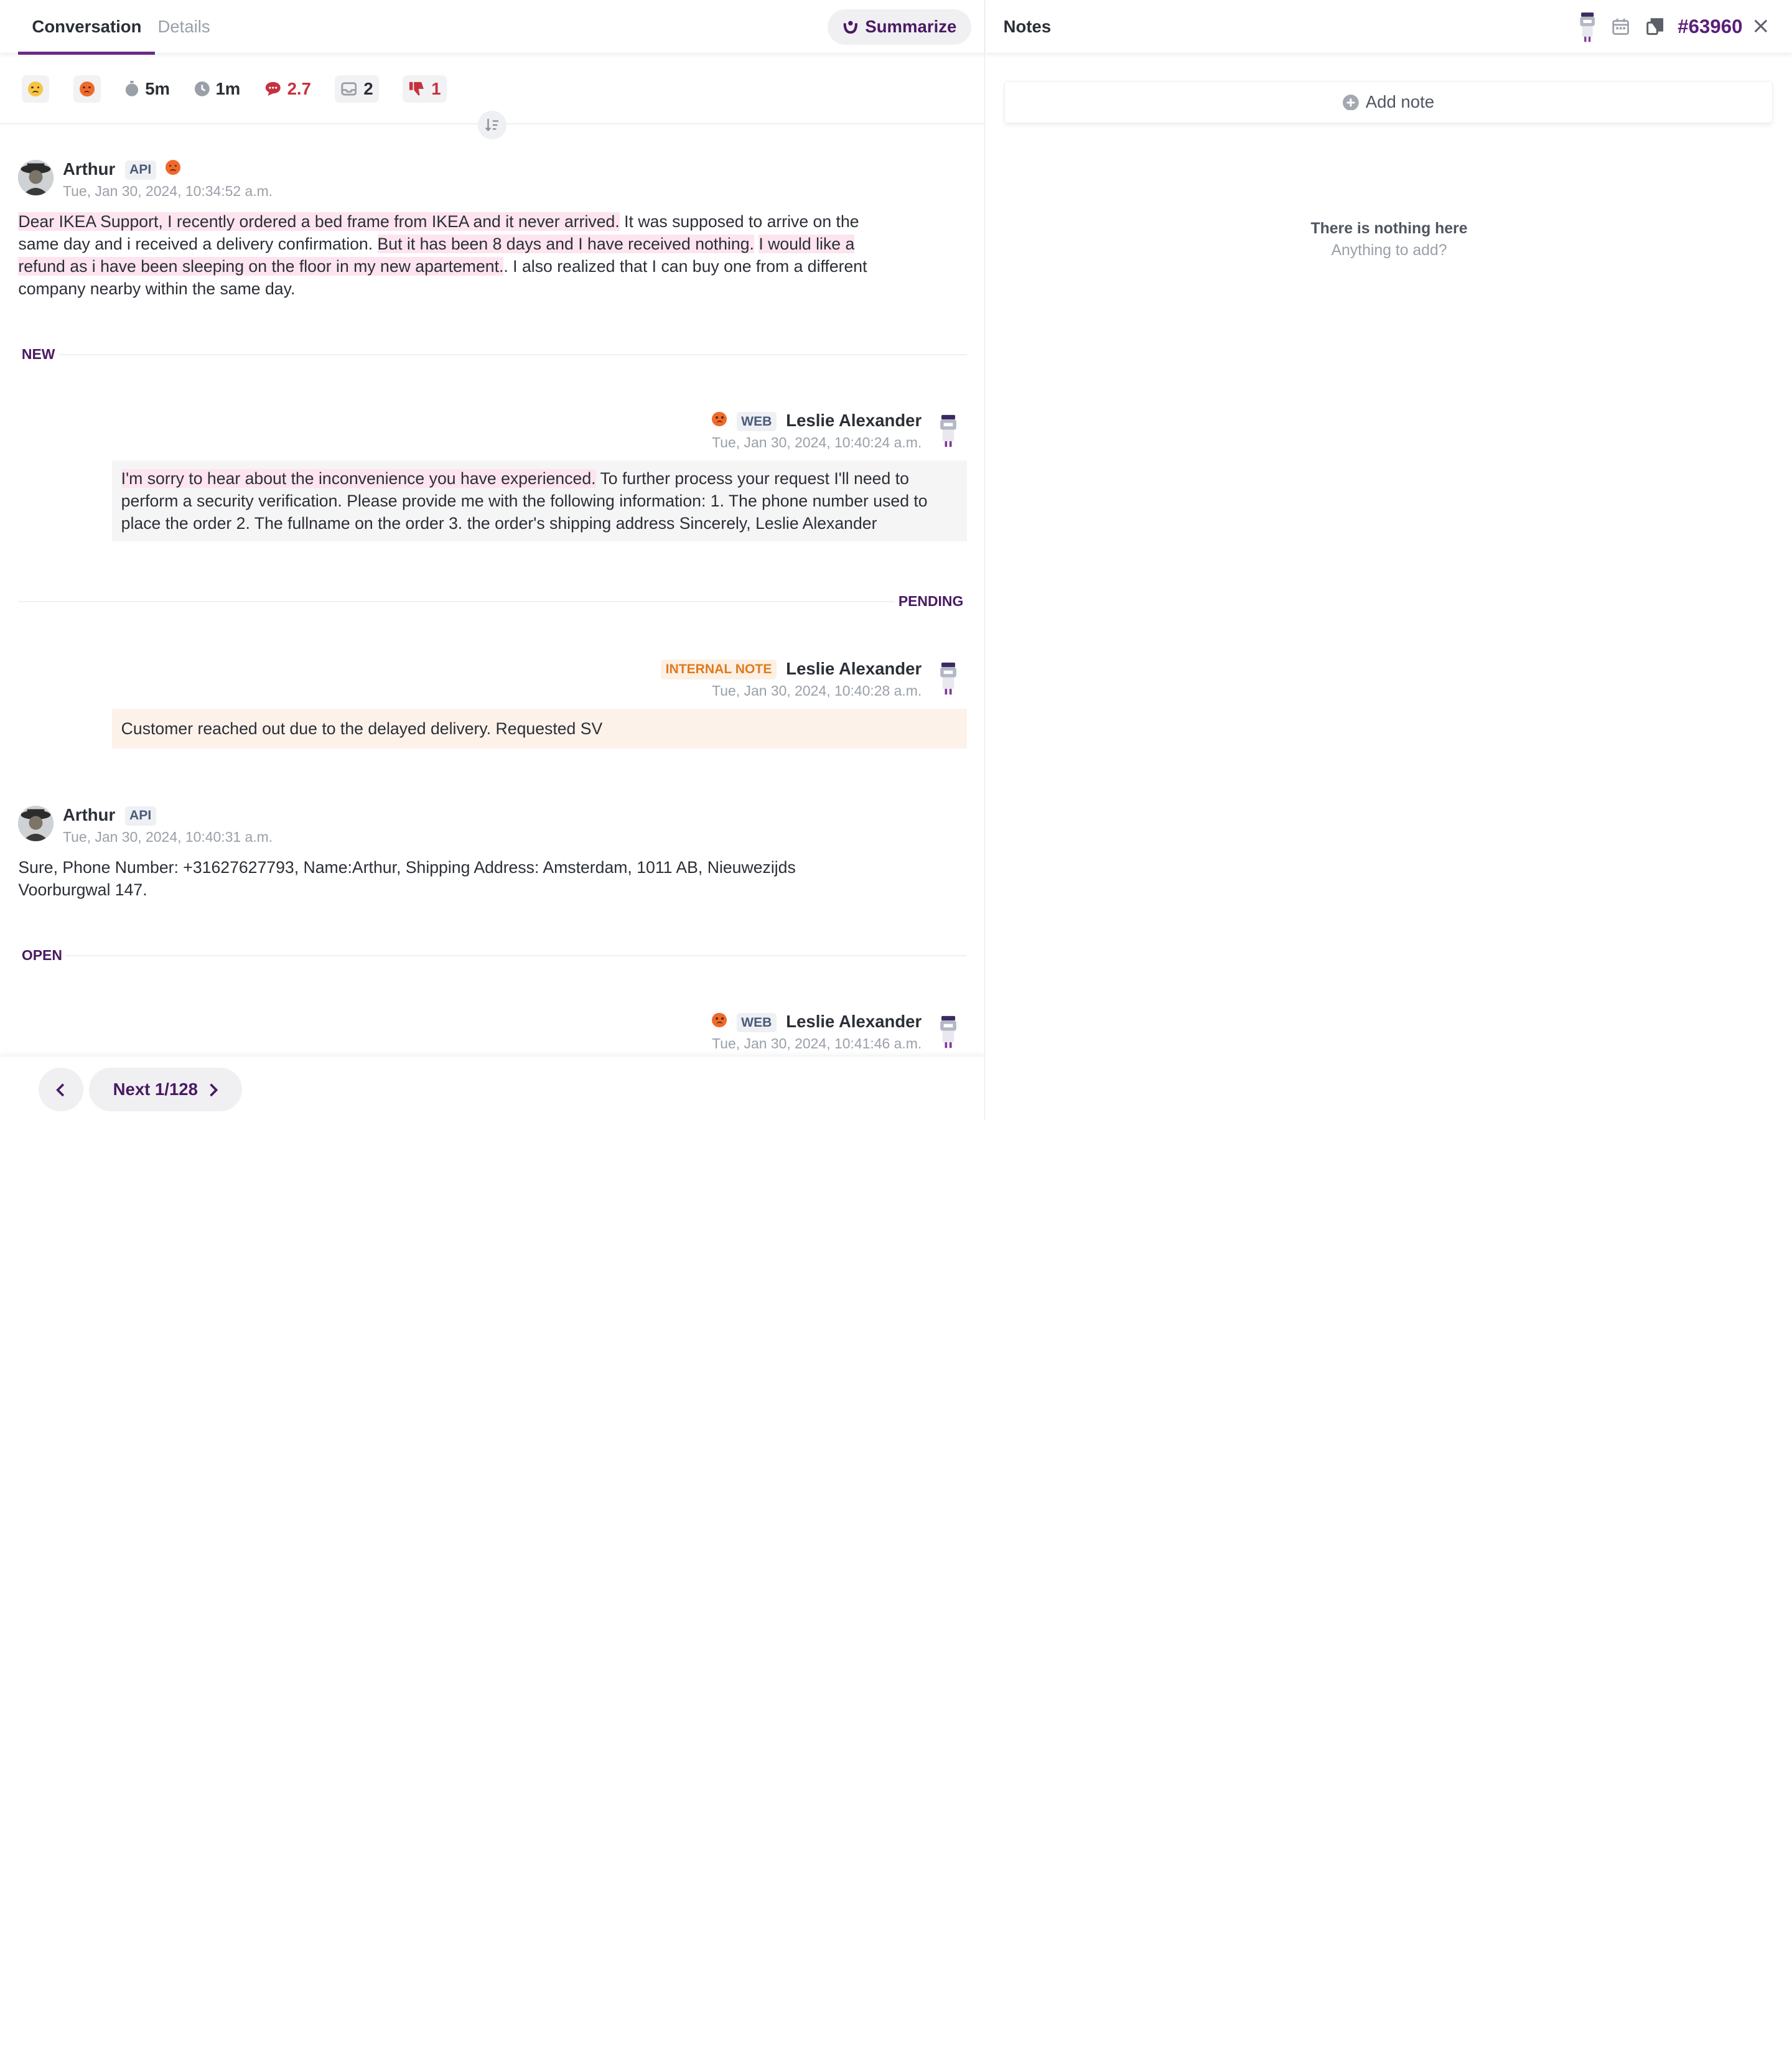 This screenshot has width=1792, height=2057. I want to click on dislikes-value: 1, so click(436, 89).